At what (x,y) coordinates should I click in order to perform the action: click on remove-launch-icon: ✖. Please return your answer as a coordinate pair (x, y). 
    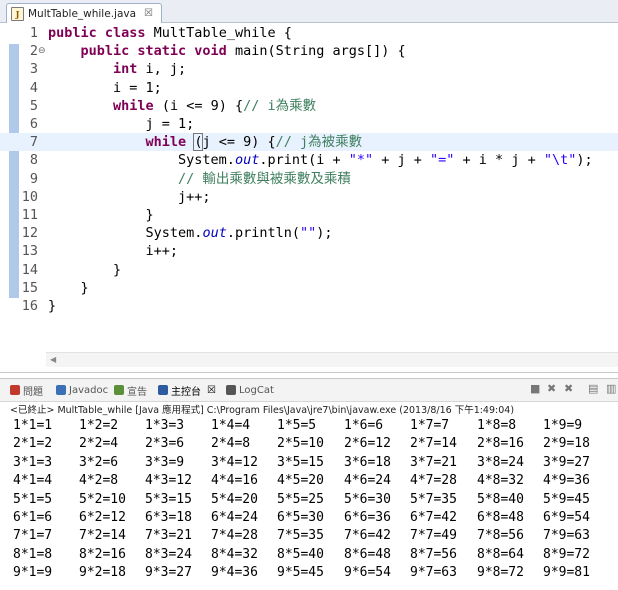
    Looking at the image, I should click on (551, 388).